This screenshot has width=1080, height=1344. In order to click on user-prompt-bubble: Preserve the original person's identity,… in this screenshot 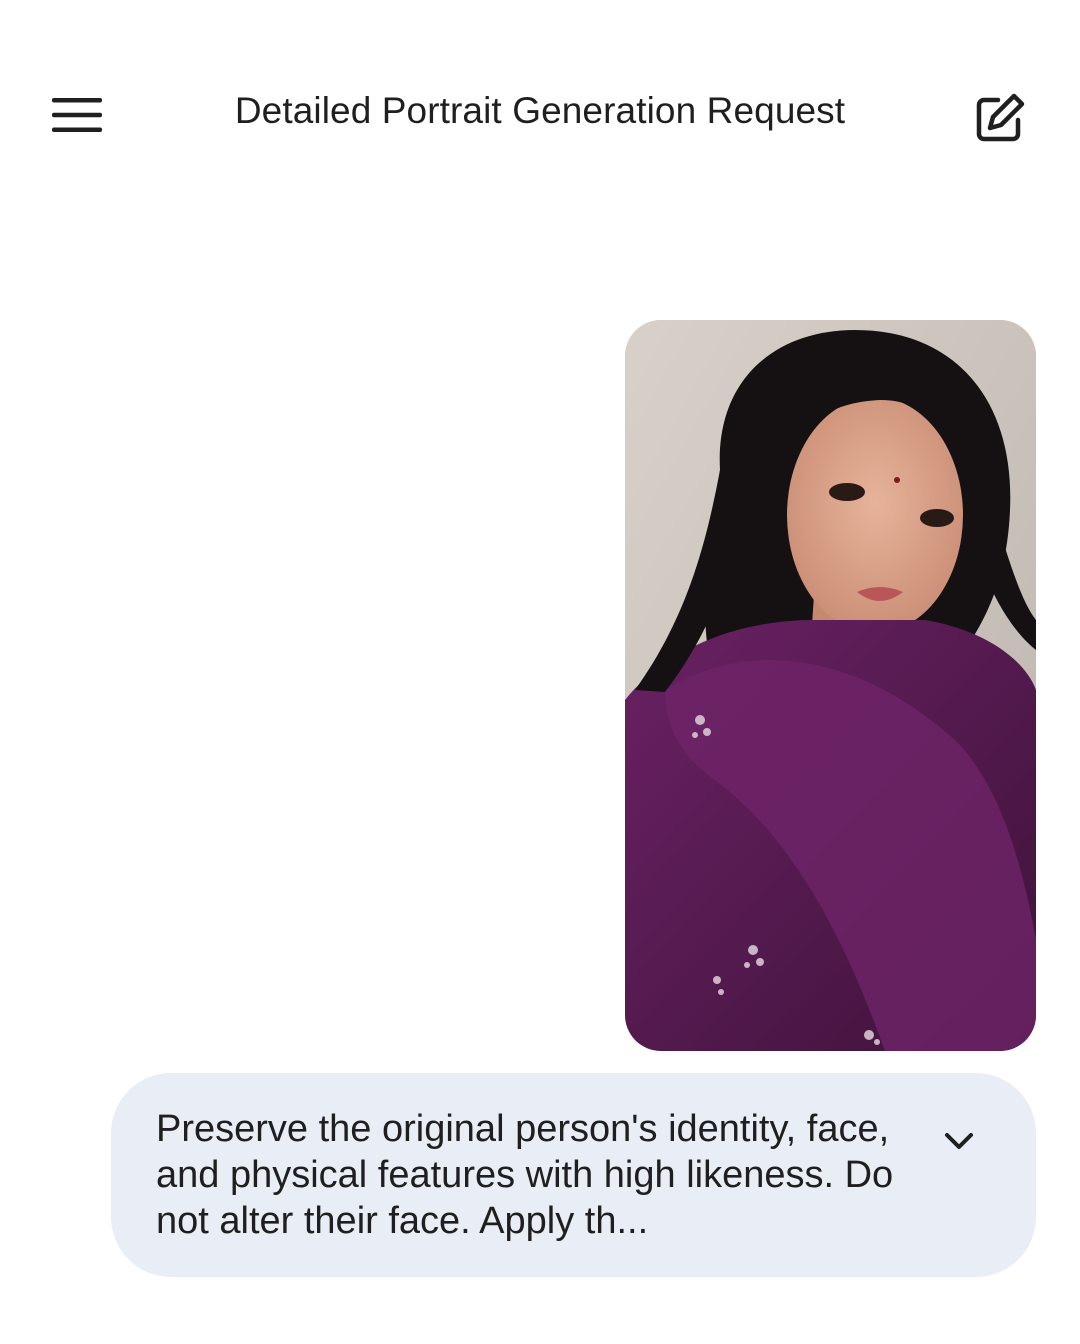, I will do `click(573, 1175)`.